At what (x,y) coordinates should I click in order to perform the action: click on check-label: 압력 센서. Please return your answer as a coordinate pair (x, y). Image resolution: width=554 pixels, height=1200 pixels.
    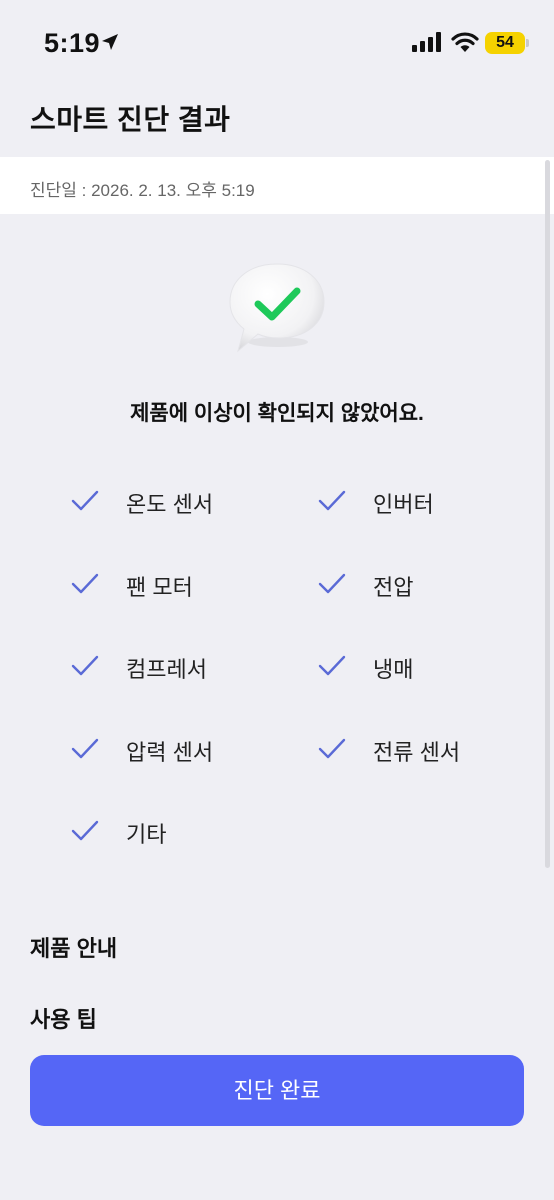
    Looking at the image, I should click on (170, 752).